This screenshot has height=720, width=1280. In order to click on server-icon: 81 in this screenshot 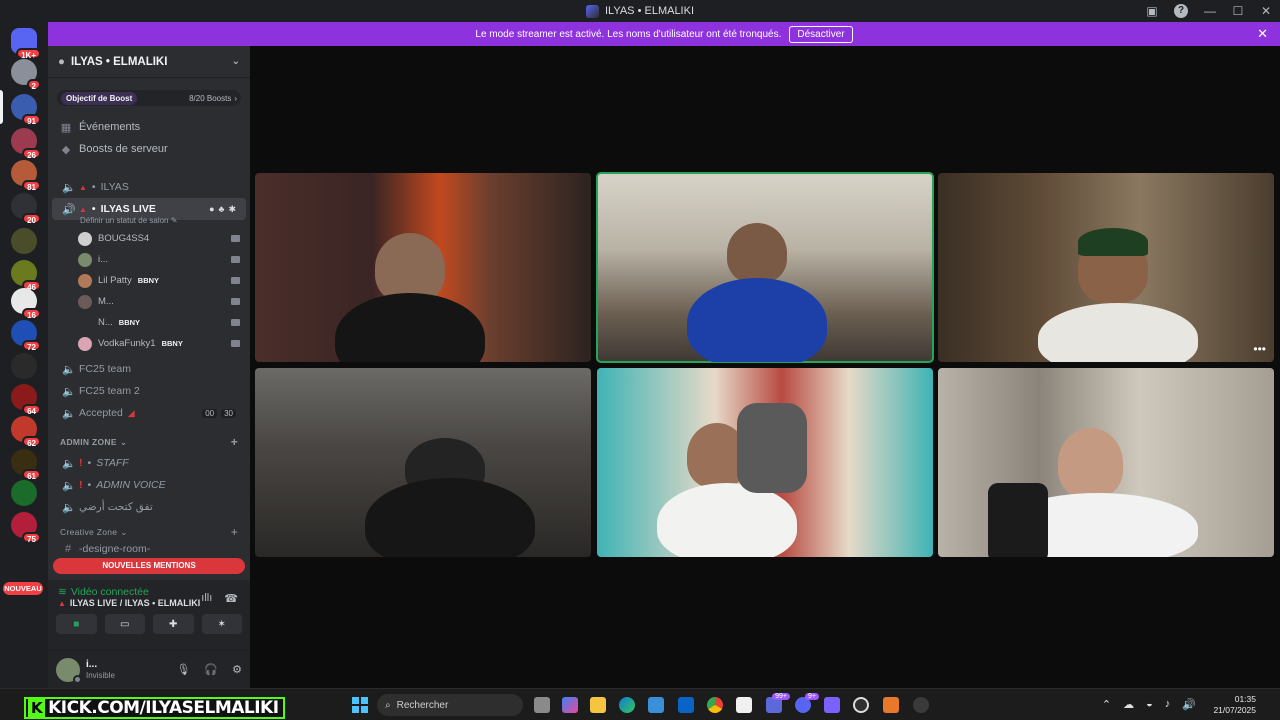, I will do `click(26, 176)`.